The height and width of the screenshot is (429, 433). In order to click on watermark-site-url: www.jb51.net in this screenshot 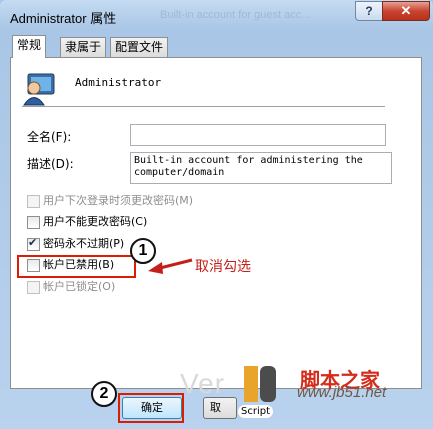, I will do `click(342, 392)`.